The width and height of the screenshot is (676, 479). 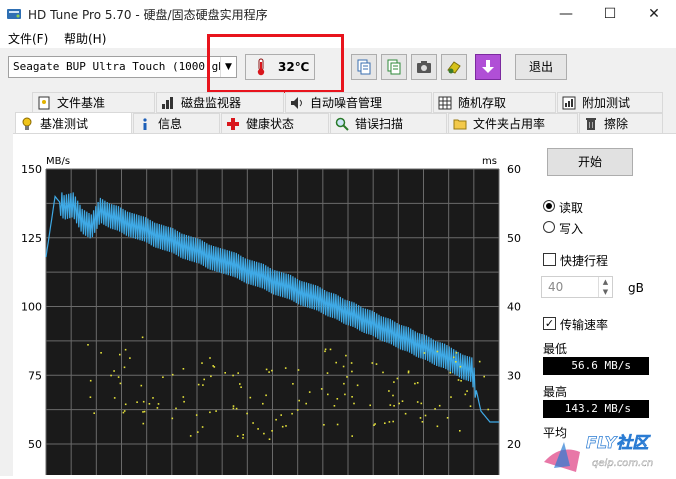 What do you see at coordinates (605, 282) in the screenshot?
I see `spin-up-icon: ▲` at bounding box center [605, 282].